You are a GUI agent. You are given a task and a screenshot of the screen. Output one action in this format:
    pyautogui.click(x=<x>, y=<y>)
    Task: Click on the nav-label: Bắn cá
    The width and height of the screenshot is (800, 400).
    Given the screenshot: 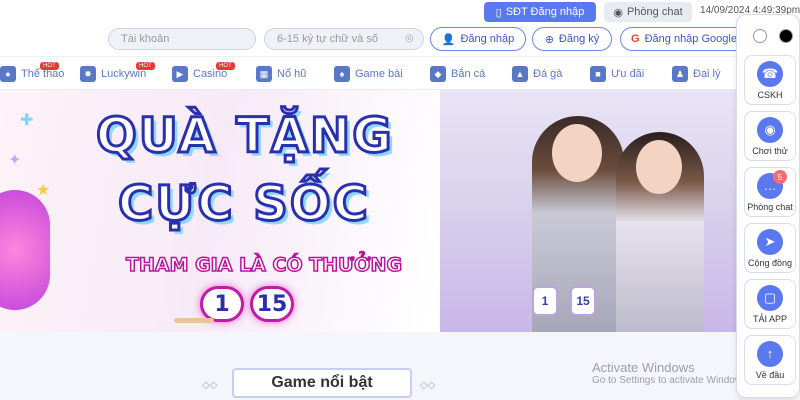 What is the action you would take?
    pyautogui.click(x=468, y=74)
    